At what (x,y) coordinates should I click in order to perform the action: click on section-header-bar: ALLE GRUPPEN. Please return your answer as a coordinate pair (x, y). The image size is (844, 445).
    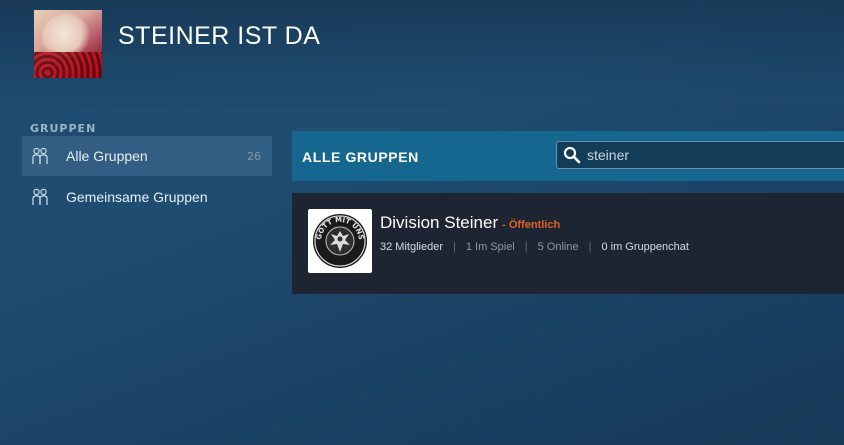
    Looking at the image, I should click on (568, 156).